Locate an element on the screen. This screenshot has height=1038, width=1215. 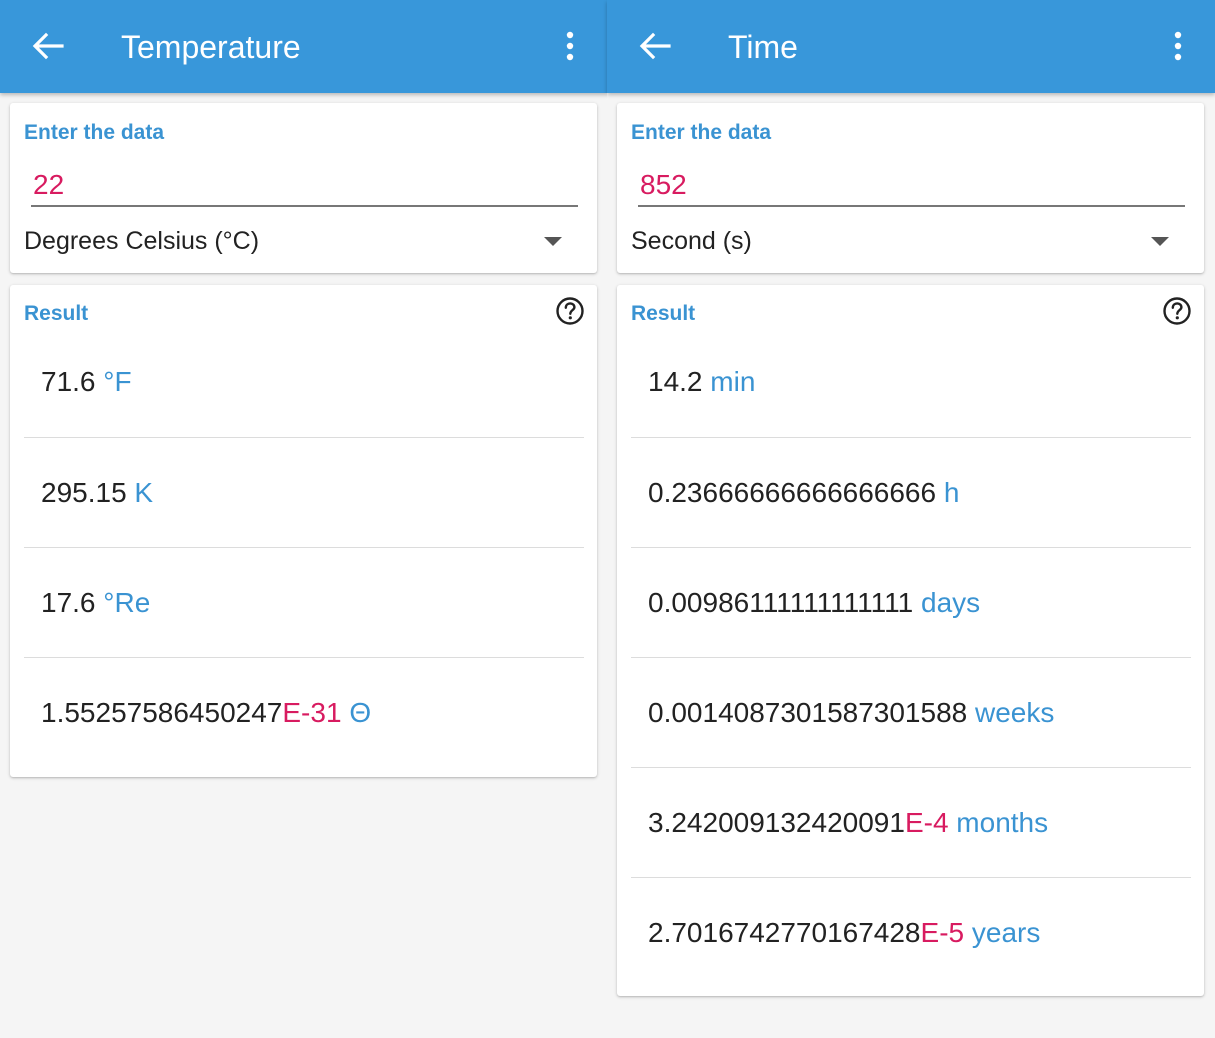
result-row-months: 3.242009132420091E-4 months is located at coordinates (911, 822).